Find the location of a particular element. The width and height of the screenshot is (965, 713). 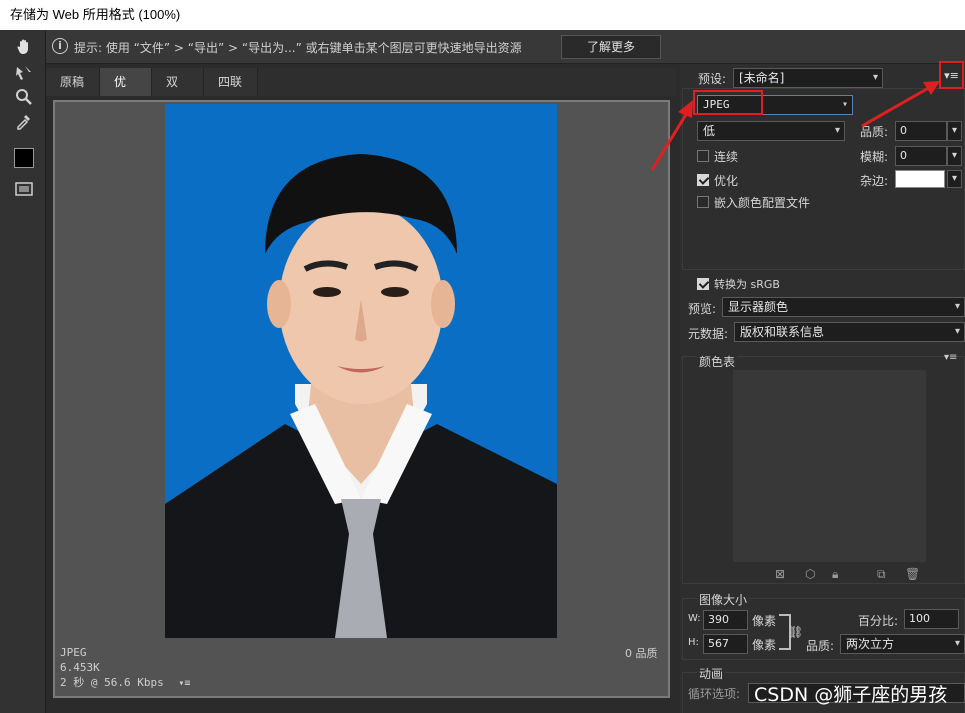

loop-options-label: 循环选项: is located at coordinates (714, 694).